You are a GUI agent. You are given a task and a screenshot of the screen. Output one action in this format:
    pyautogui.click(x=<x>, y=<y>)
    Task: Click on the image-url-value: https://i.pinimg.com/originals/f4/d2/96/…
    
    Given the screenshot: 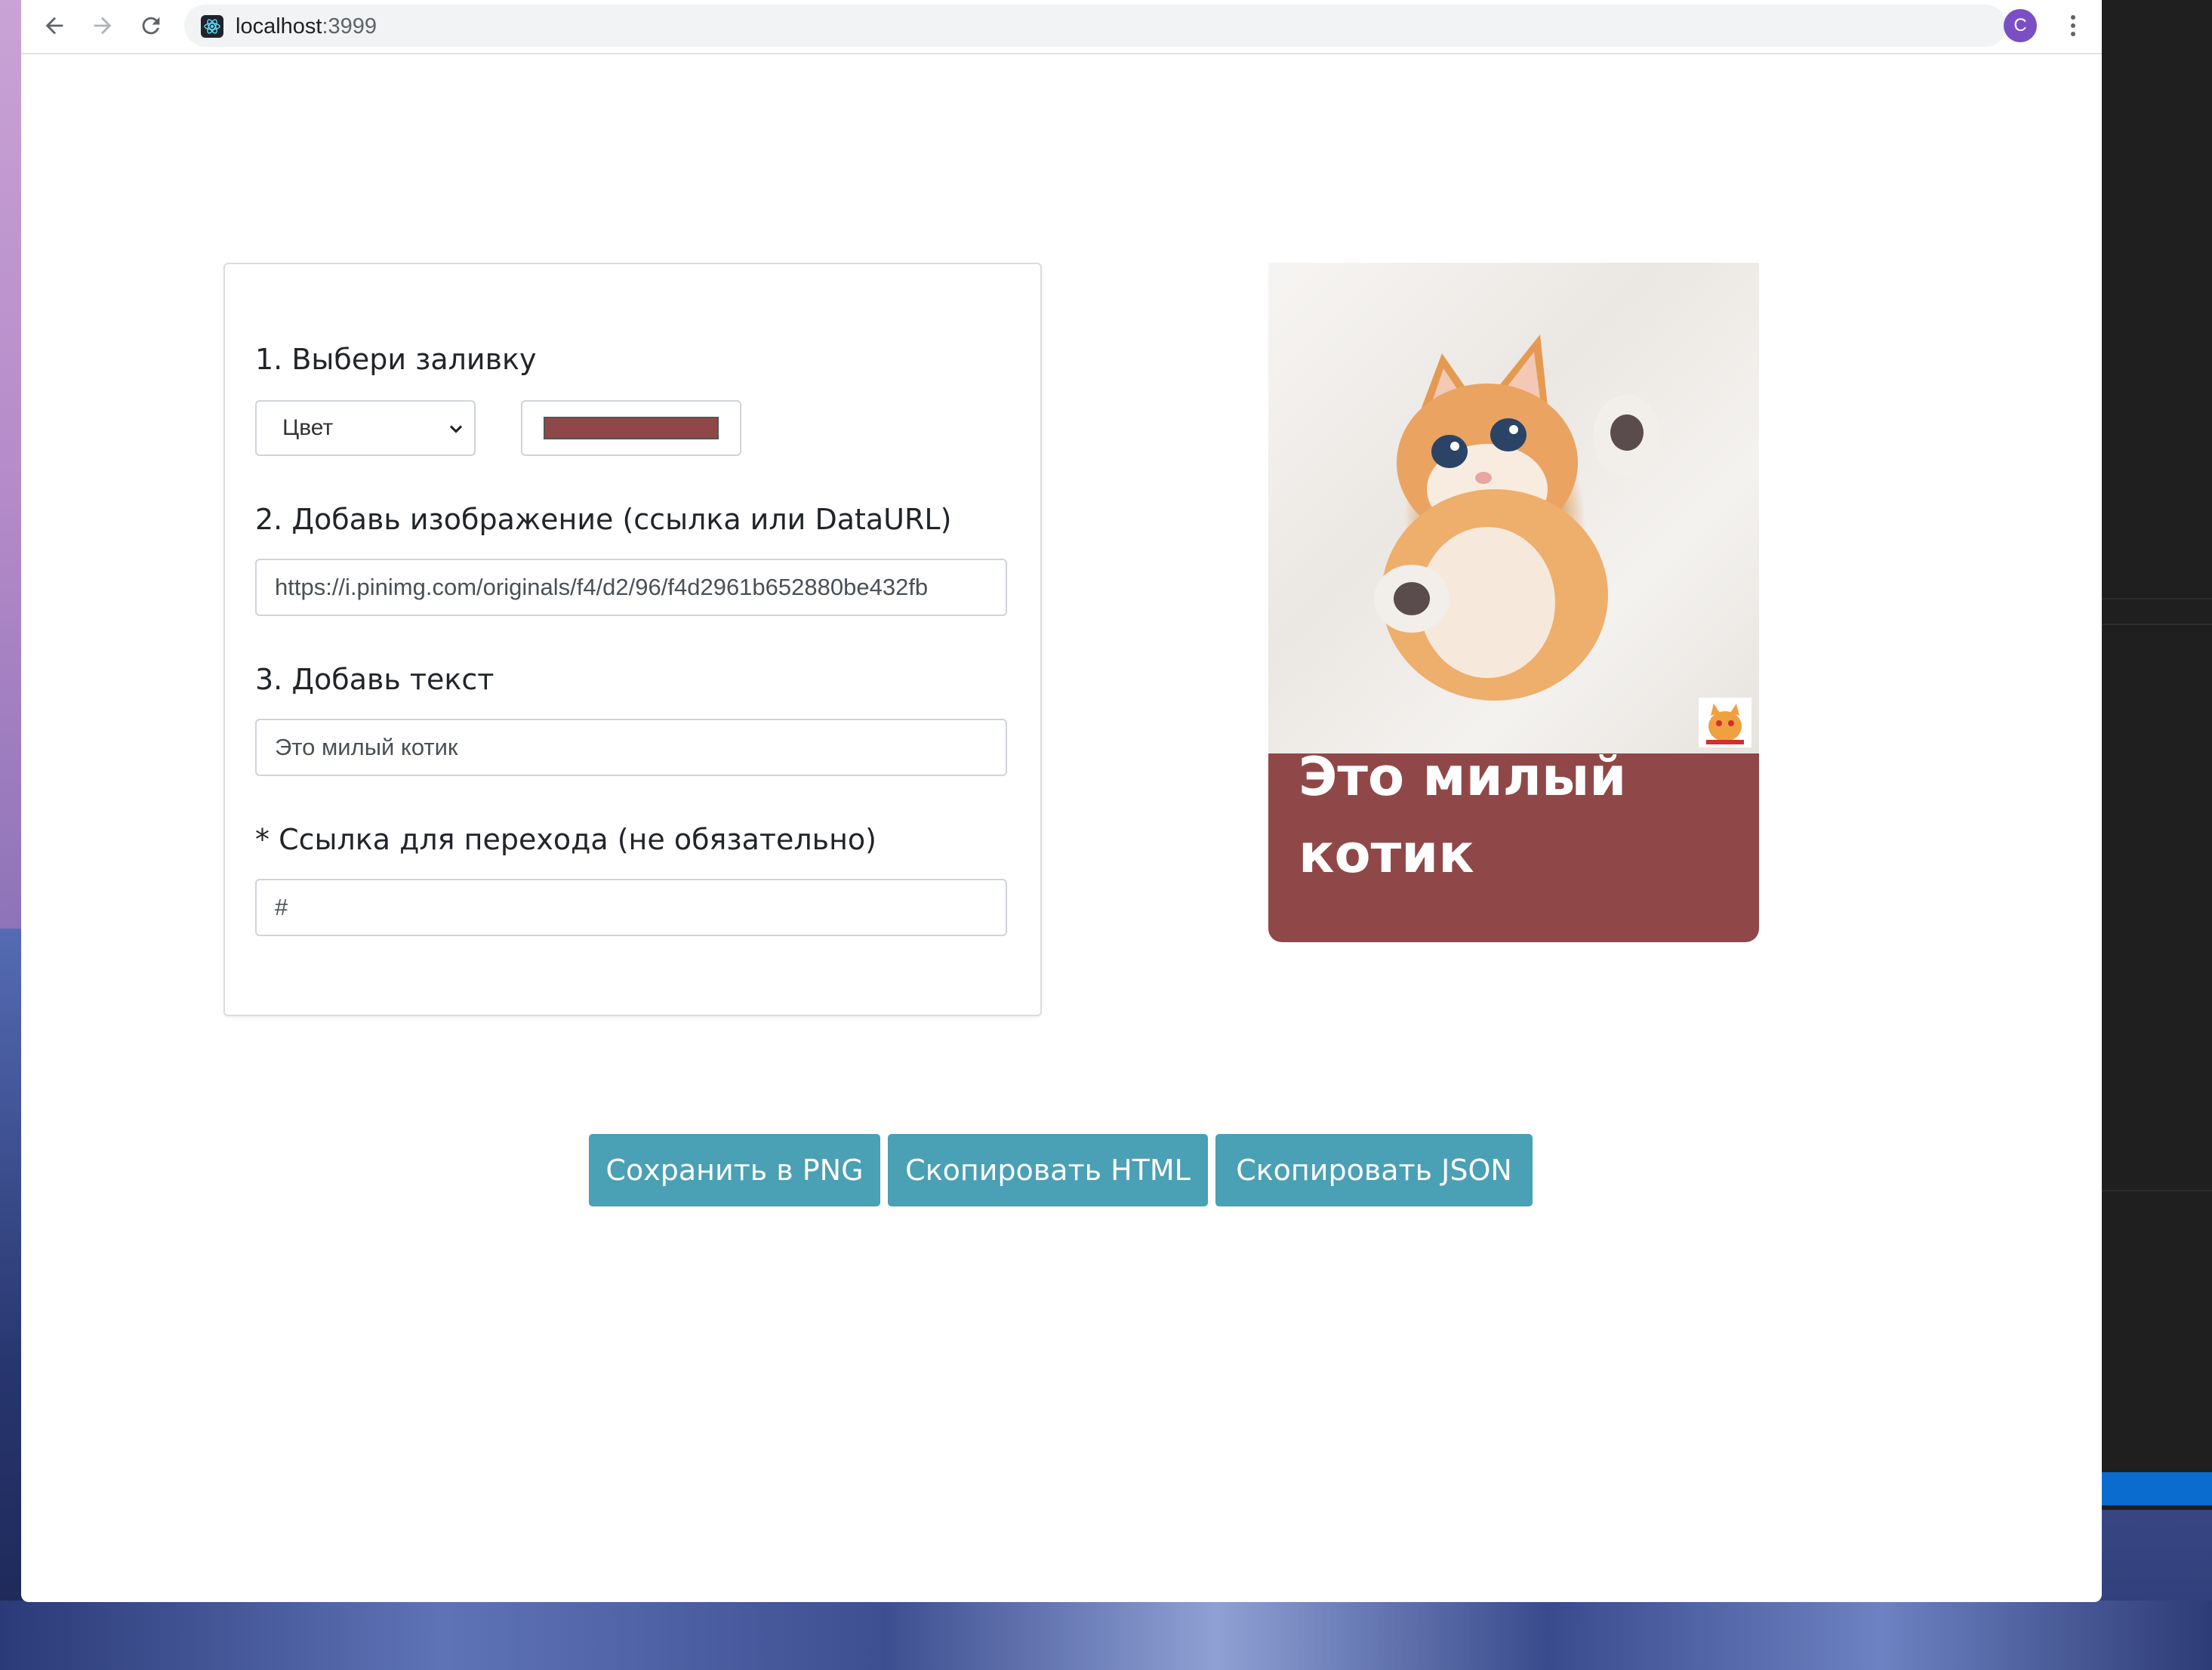 What is the action you would take?
    pyautogui.click(x=602, y=587)
    